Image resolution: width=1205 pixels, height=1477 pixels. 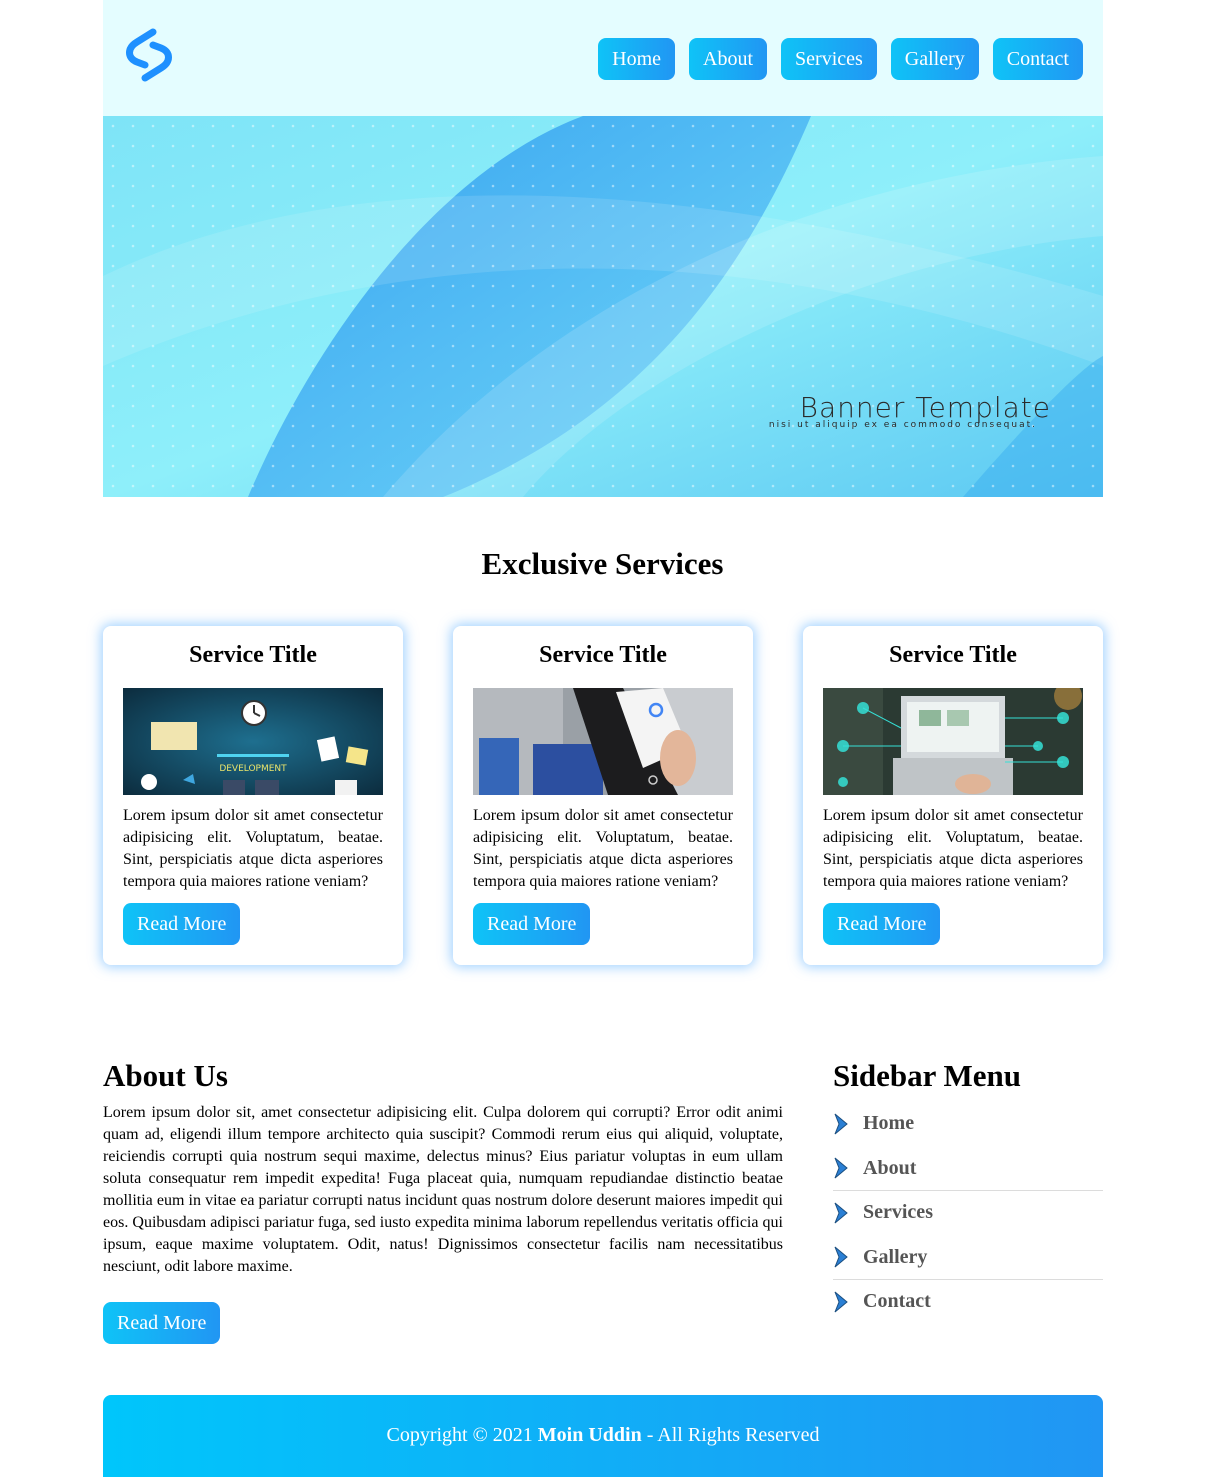 What do you see at coordinates (934, 59) in the screenshot?
I see `nav-gallery-button: Gallery` at bounding box center [934, 59].